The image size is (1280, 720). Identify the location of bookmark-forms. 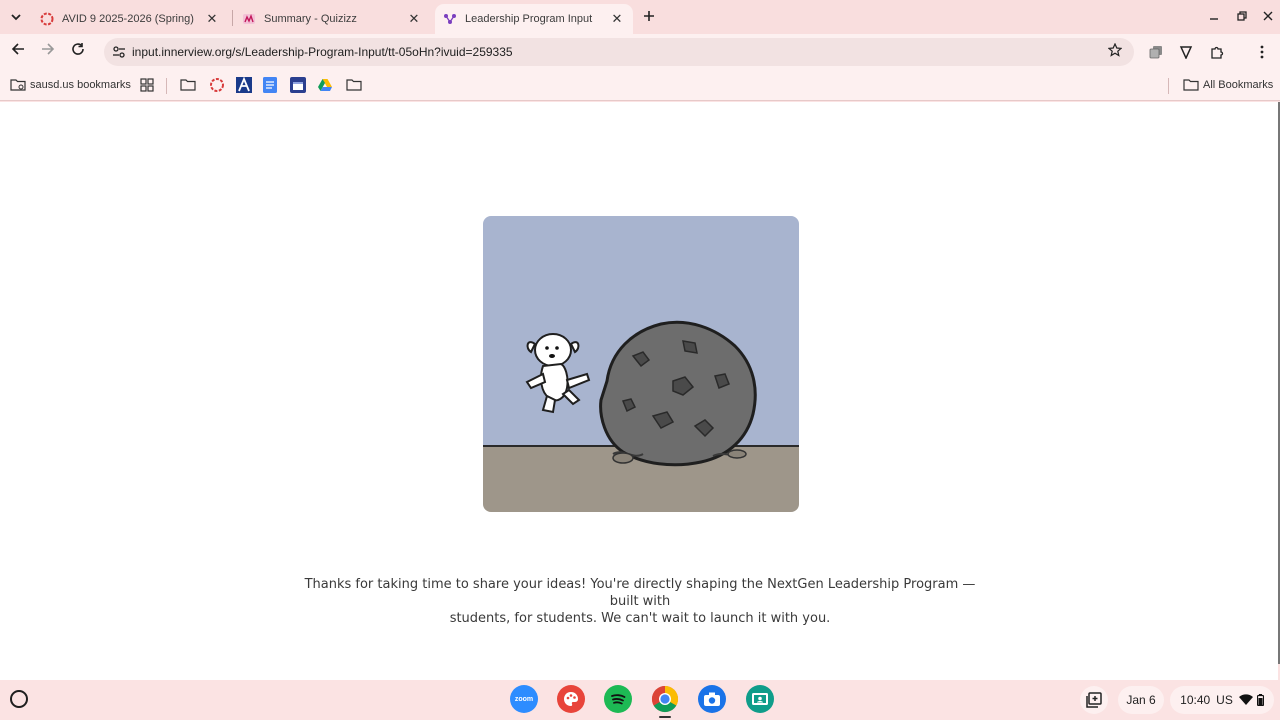
(298, 85).